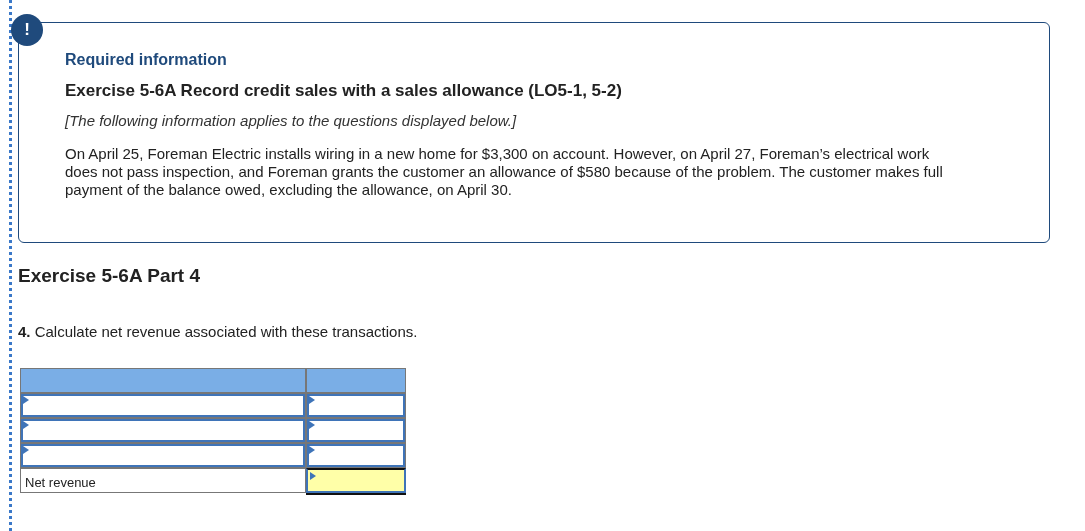  Describe the element at coordinates (27, 30) in the screenshot. I see `alert-badge: !` at that location.